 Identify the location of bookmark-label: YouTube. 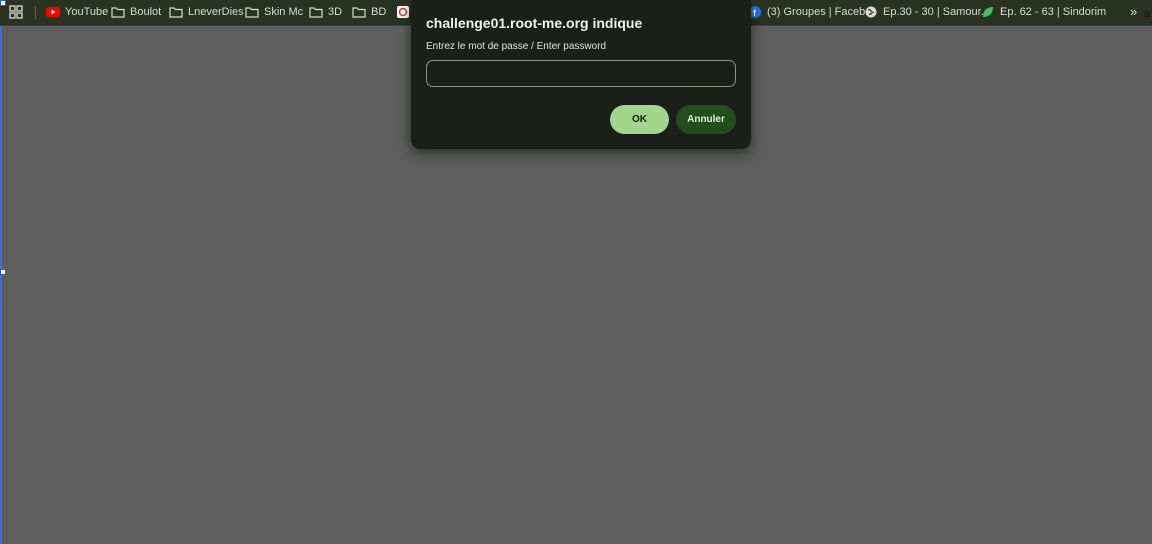
(87, 12).